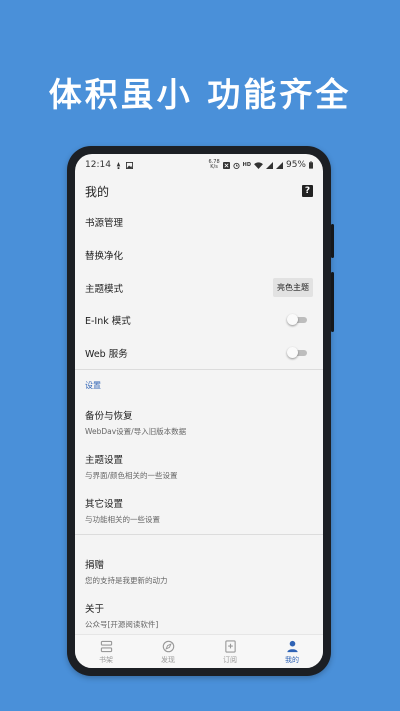 This screenshot has height=711, width=400. I want to click on bottom-navigation: 书架 发现 订阅 我的, so click(199, 651).